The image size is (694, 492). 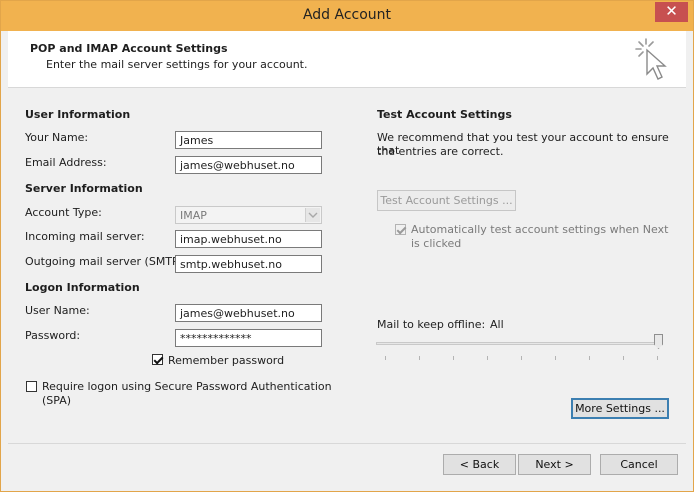 What do you see at coordinates (63, 212) in the screenshot?
I see `account-type-label: Account Type:` at bounding box center [63, 212].